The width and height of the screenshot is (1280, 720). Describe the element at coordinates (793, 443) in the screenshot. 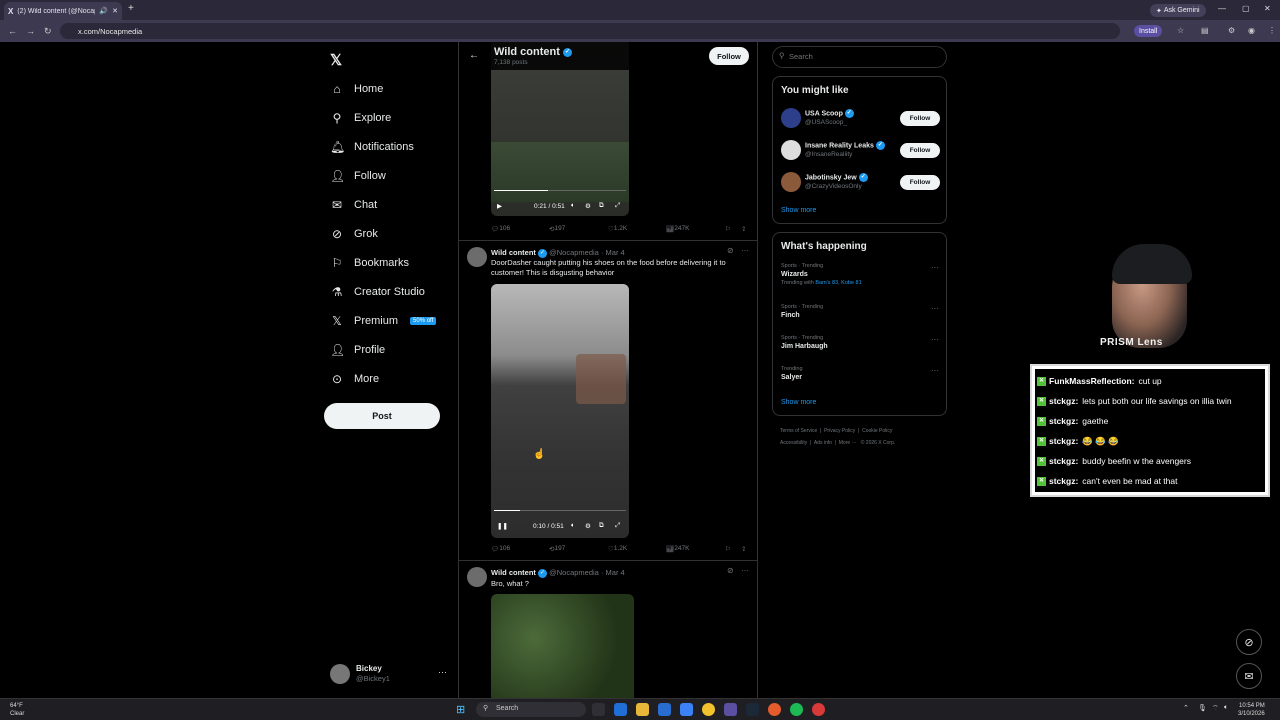

I see `footer-link: Accessibility` at that location.